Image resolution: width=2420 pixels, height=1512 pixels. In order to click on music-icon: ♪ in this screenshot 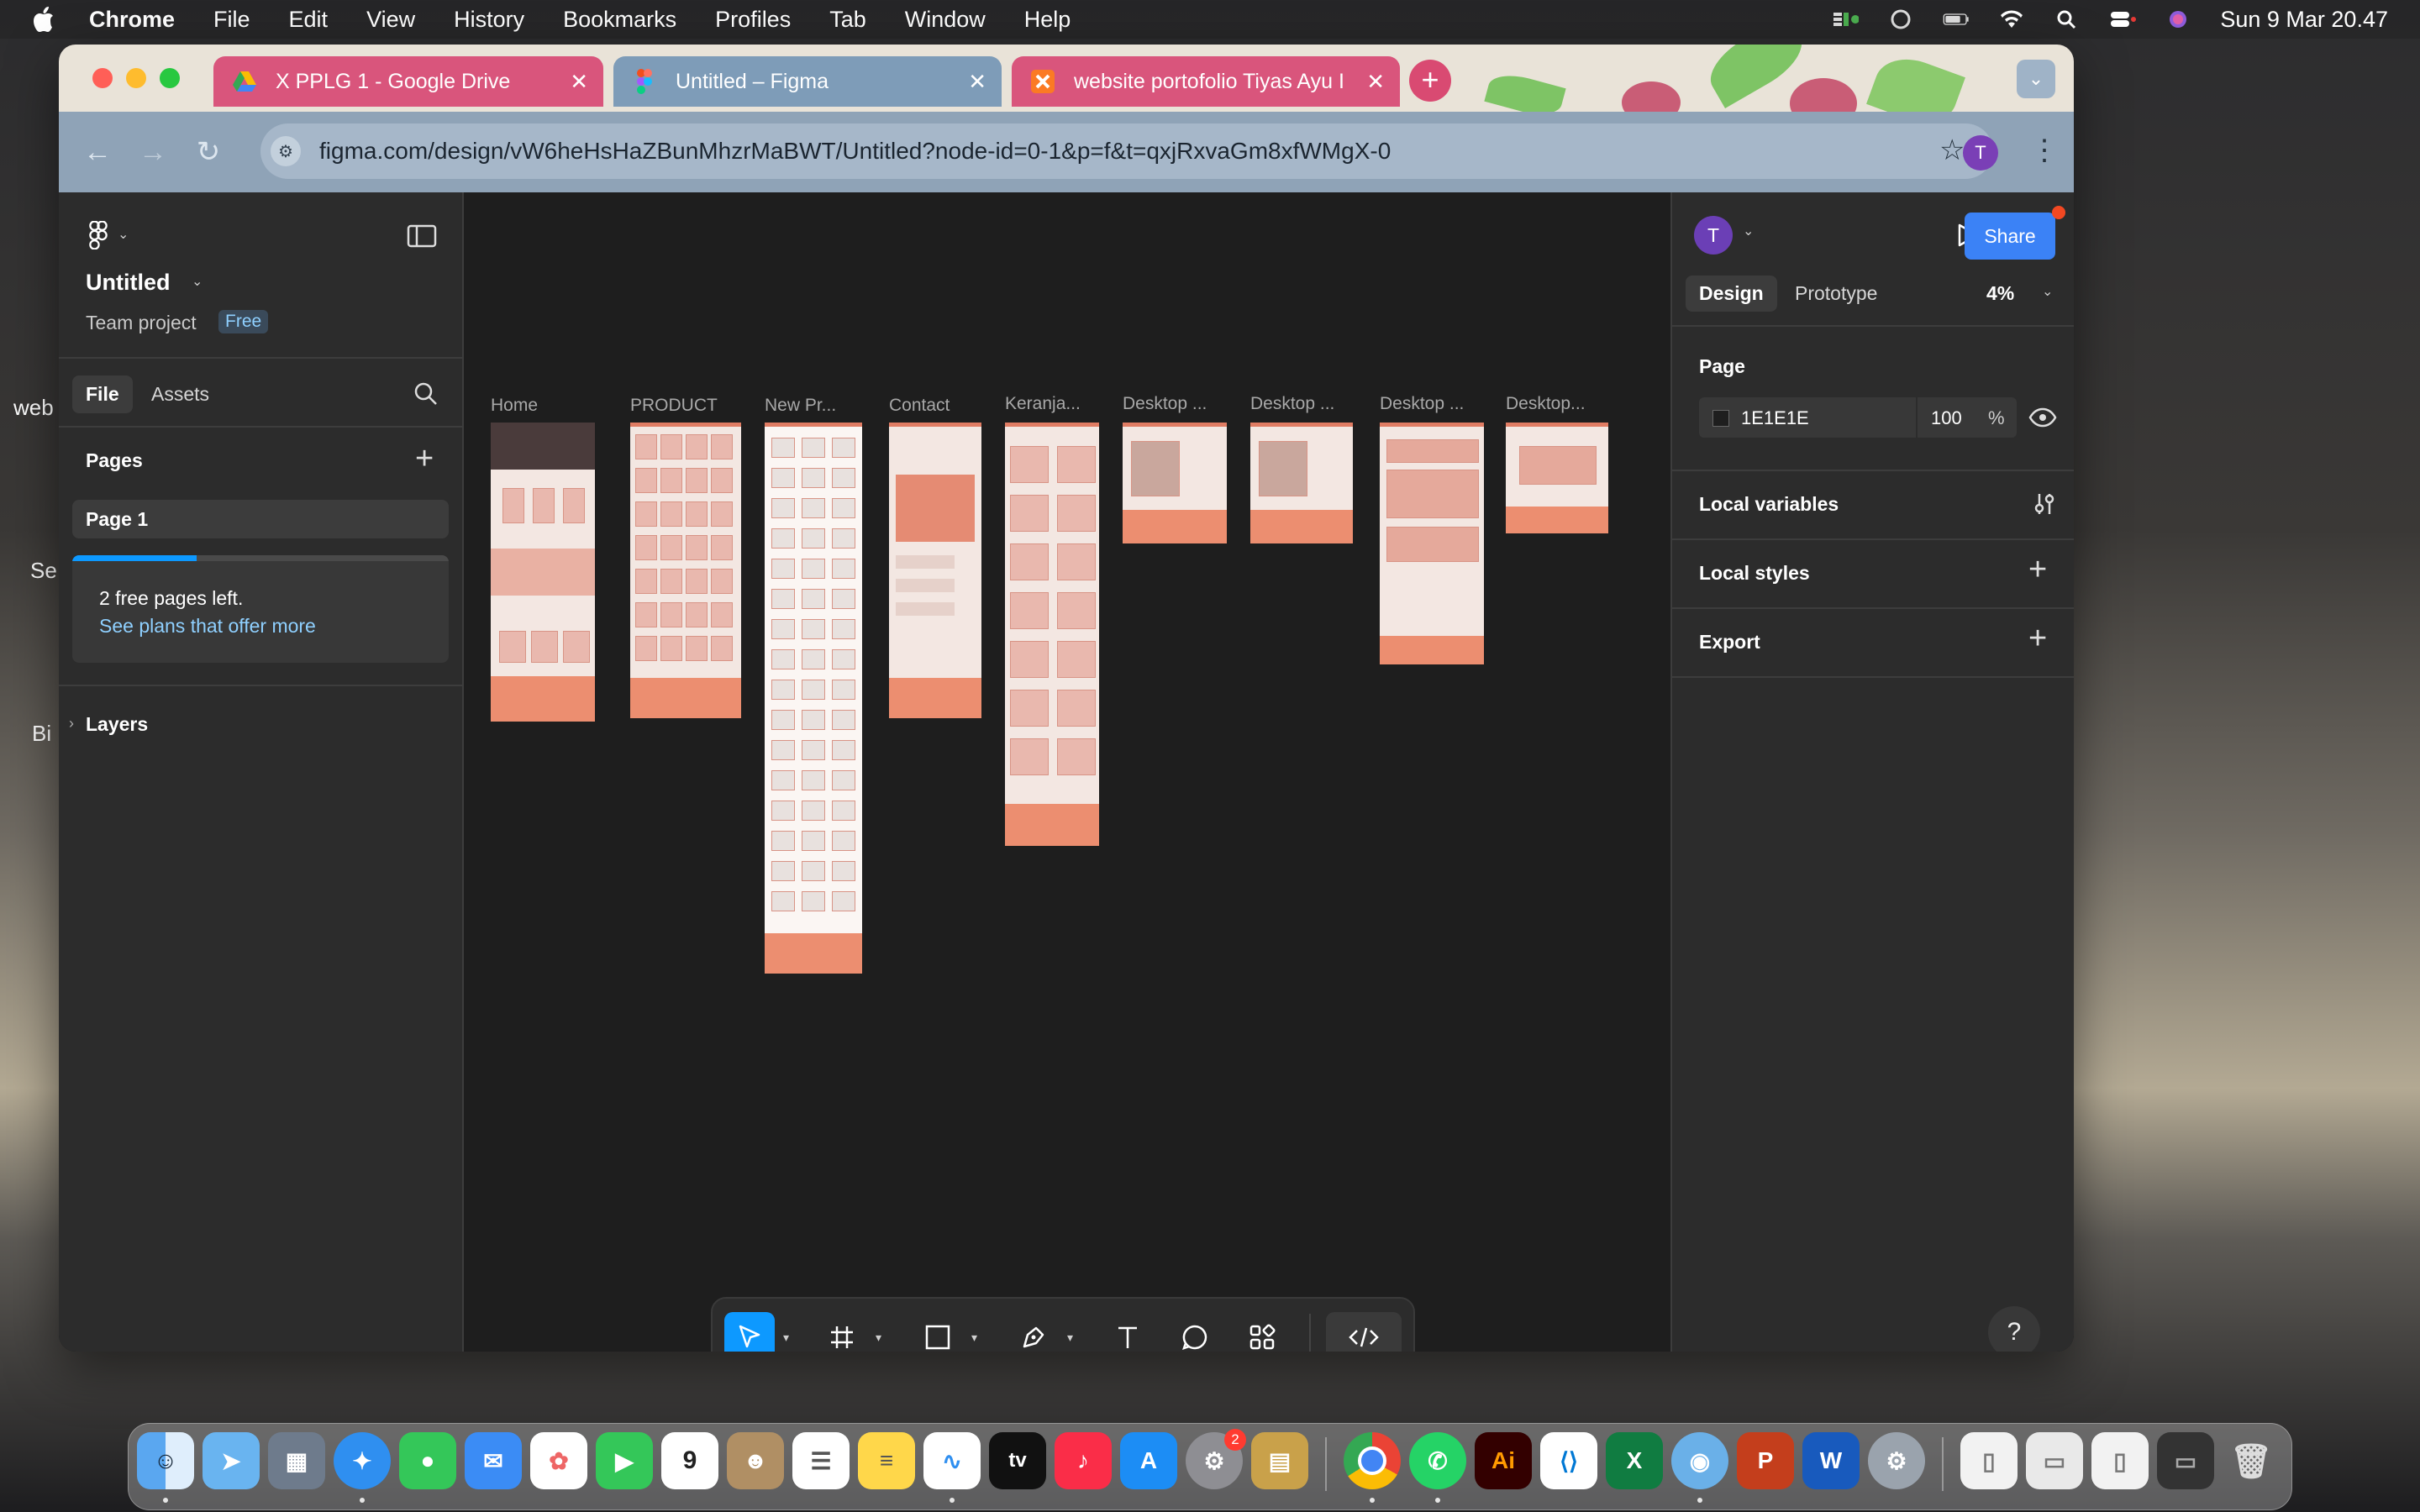, I will do `click(1083, 1460)`.